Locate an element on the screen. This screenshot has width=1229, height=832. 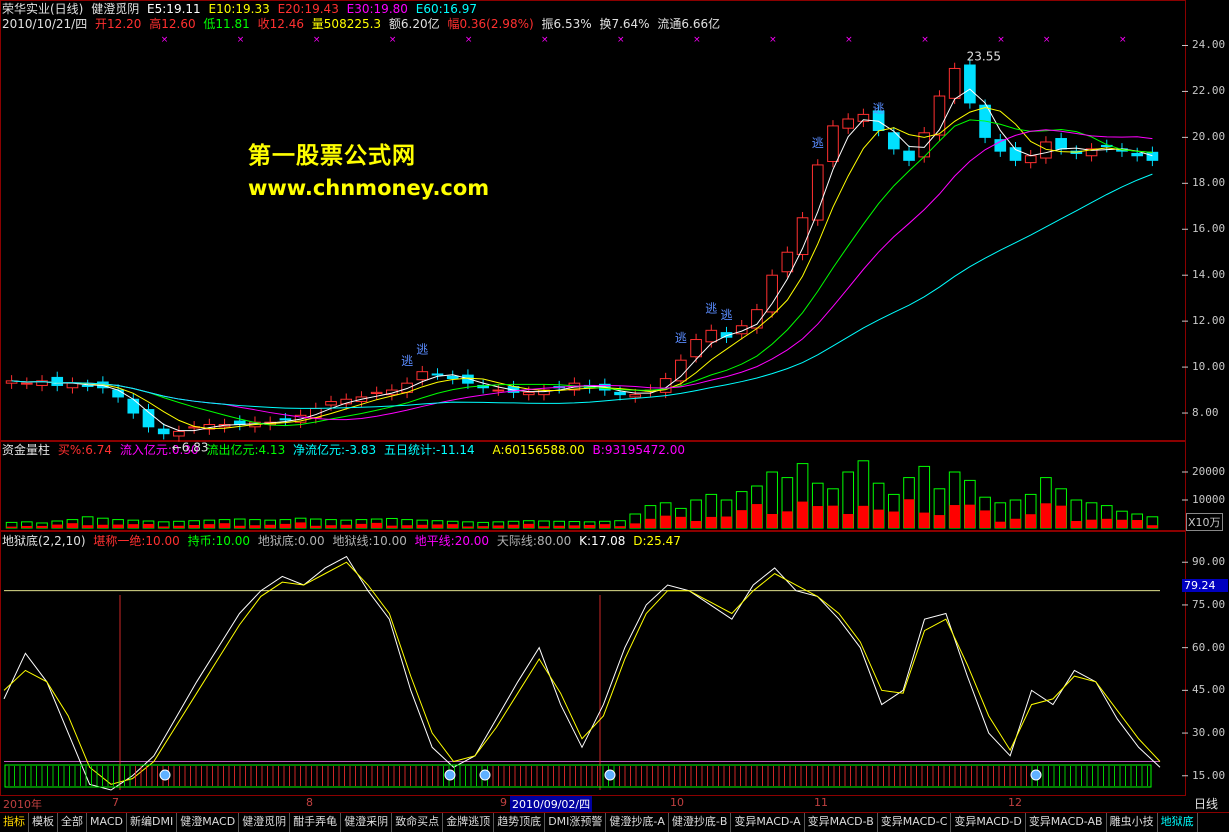
osc-tick-label-1: 75.00 is located at coordinates (1209, 604).